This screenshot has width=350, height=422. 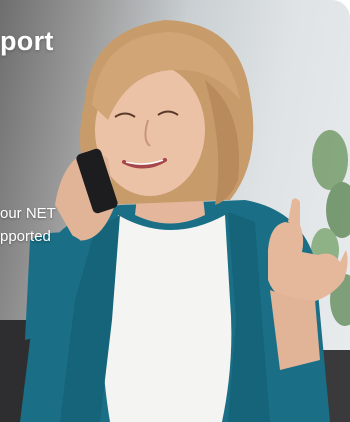 What do you see at coordinates (28, 213) in the screenshot?
I see `banner-subtext-line1: our NET` at bounding box center [28, 213].